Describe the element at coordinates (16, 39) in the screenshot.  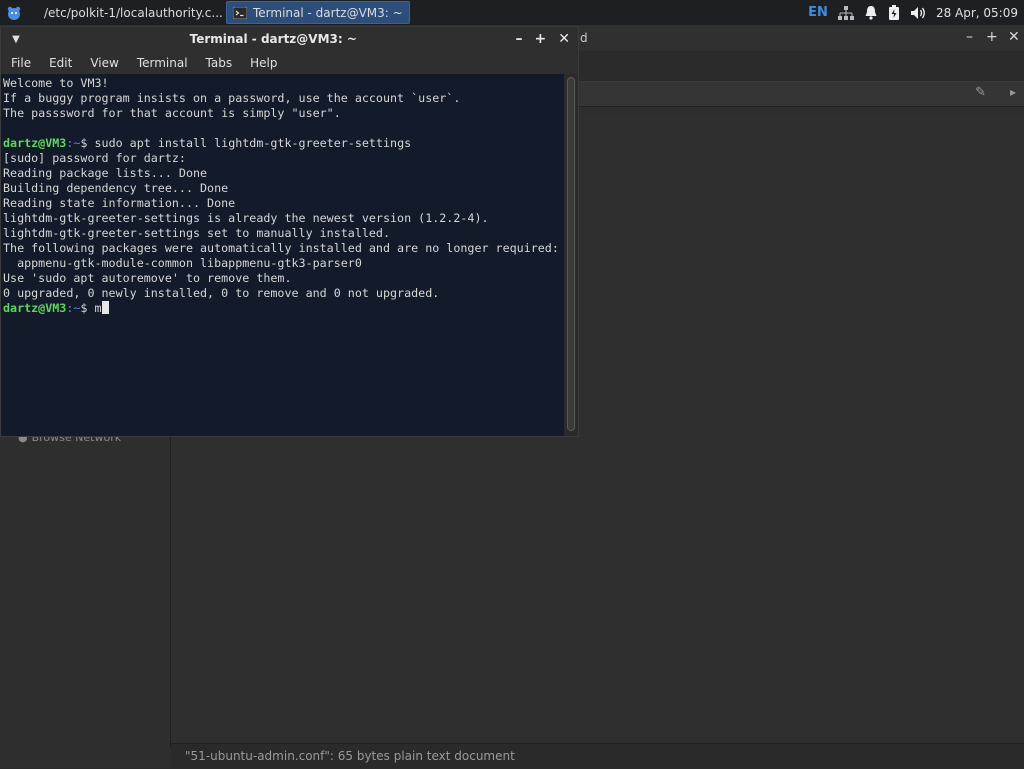
I see `window-menu-icon: ▼` at that location.